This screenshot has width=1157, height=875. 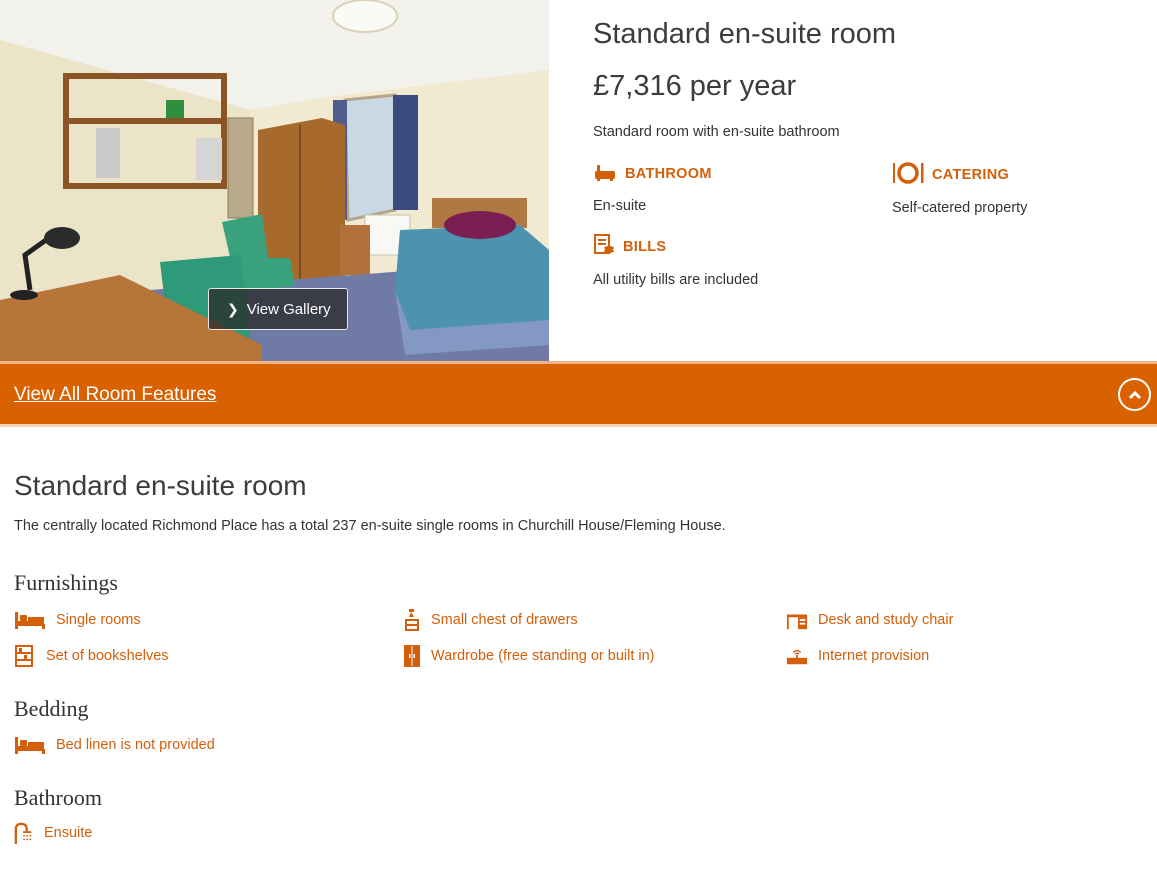 What do you see at coordinates (971, 175) in the screenshot?
I see `feature-catering-label: CATERING` at bounding box center [971, 175].